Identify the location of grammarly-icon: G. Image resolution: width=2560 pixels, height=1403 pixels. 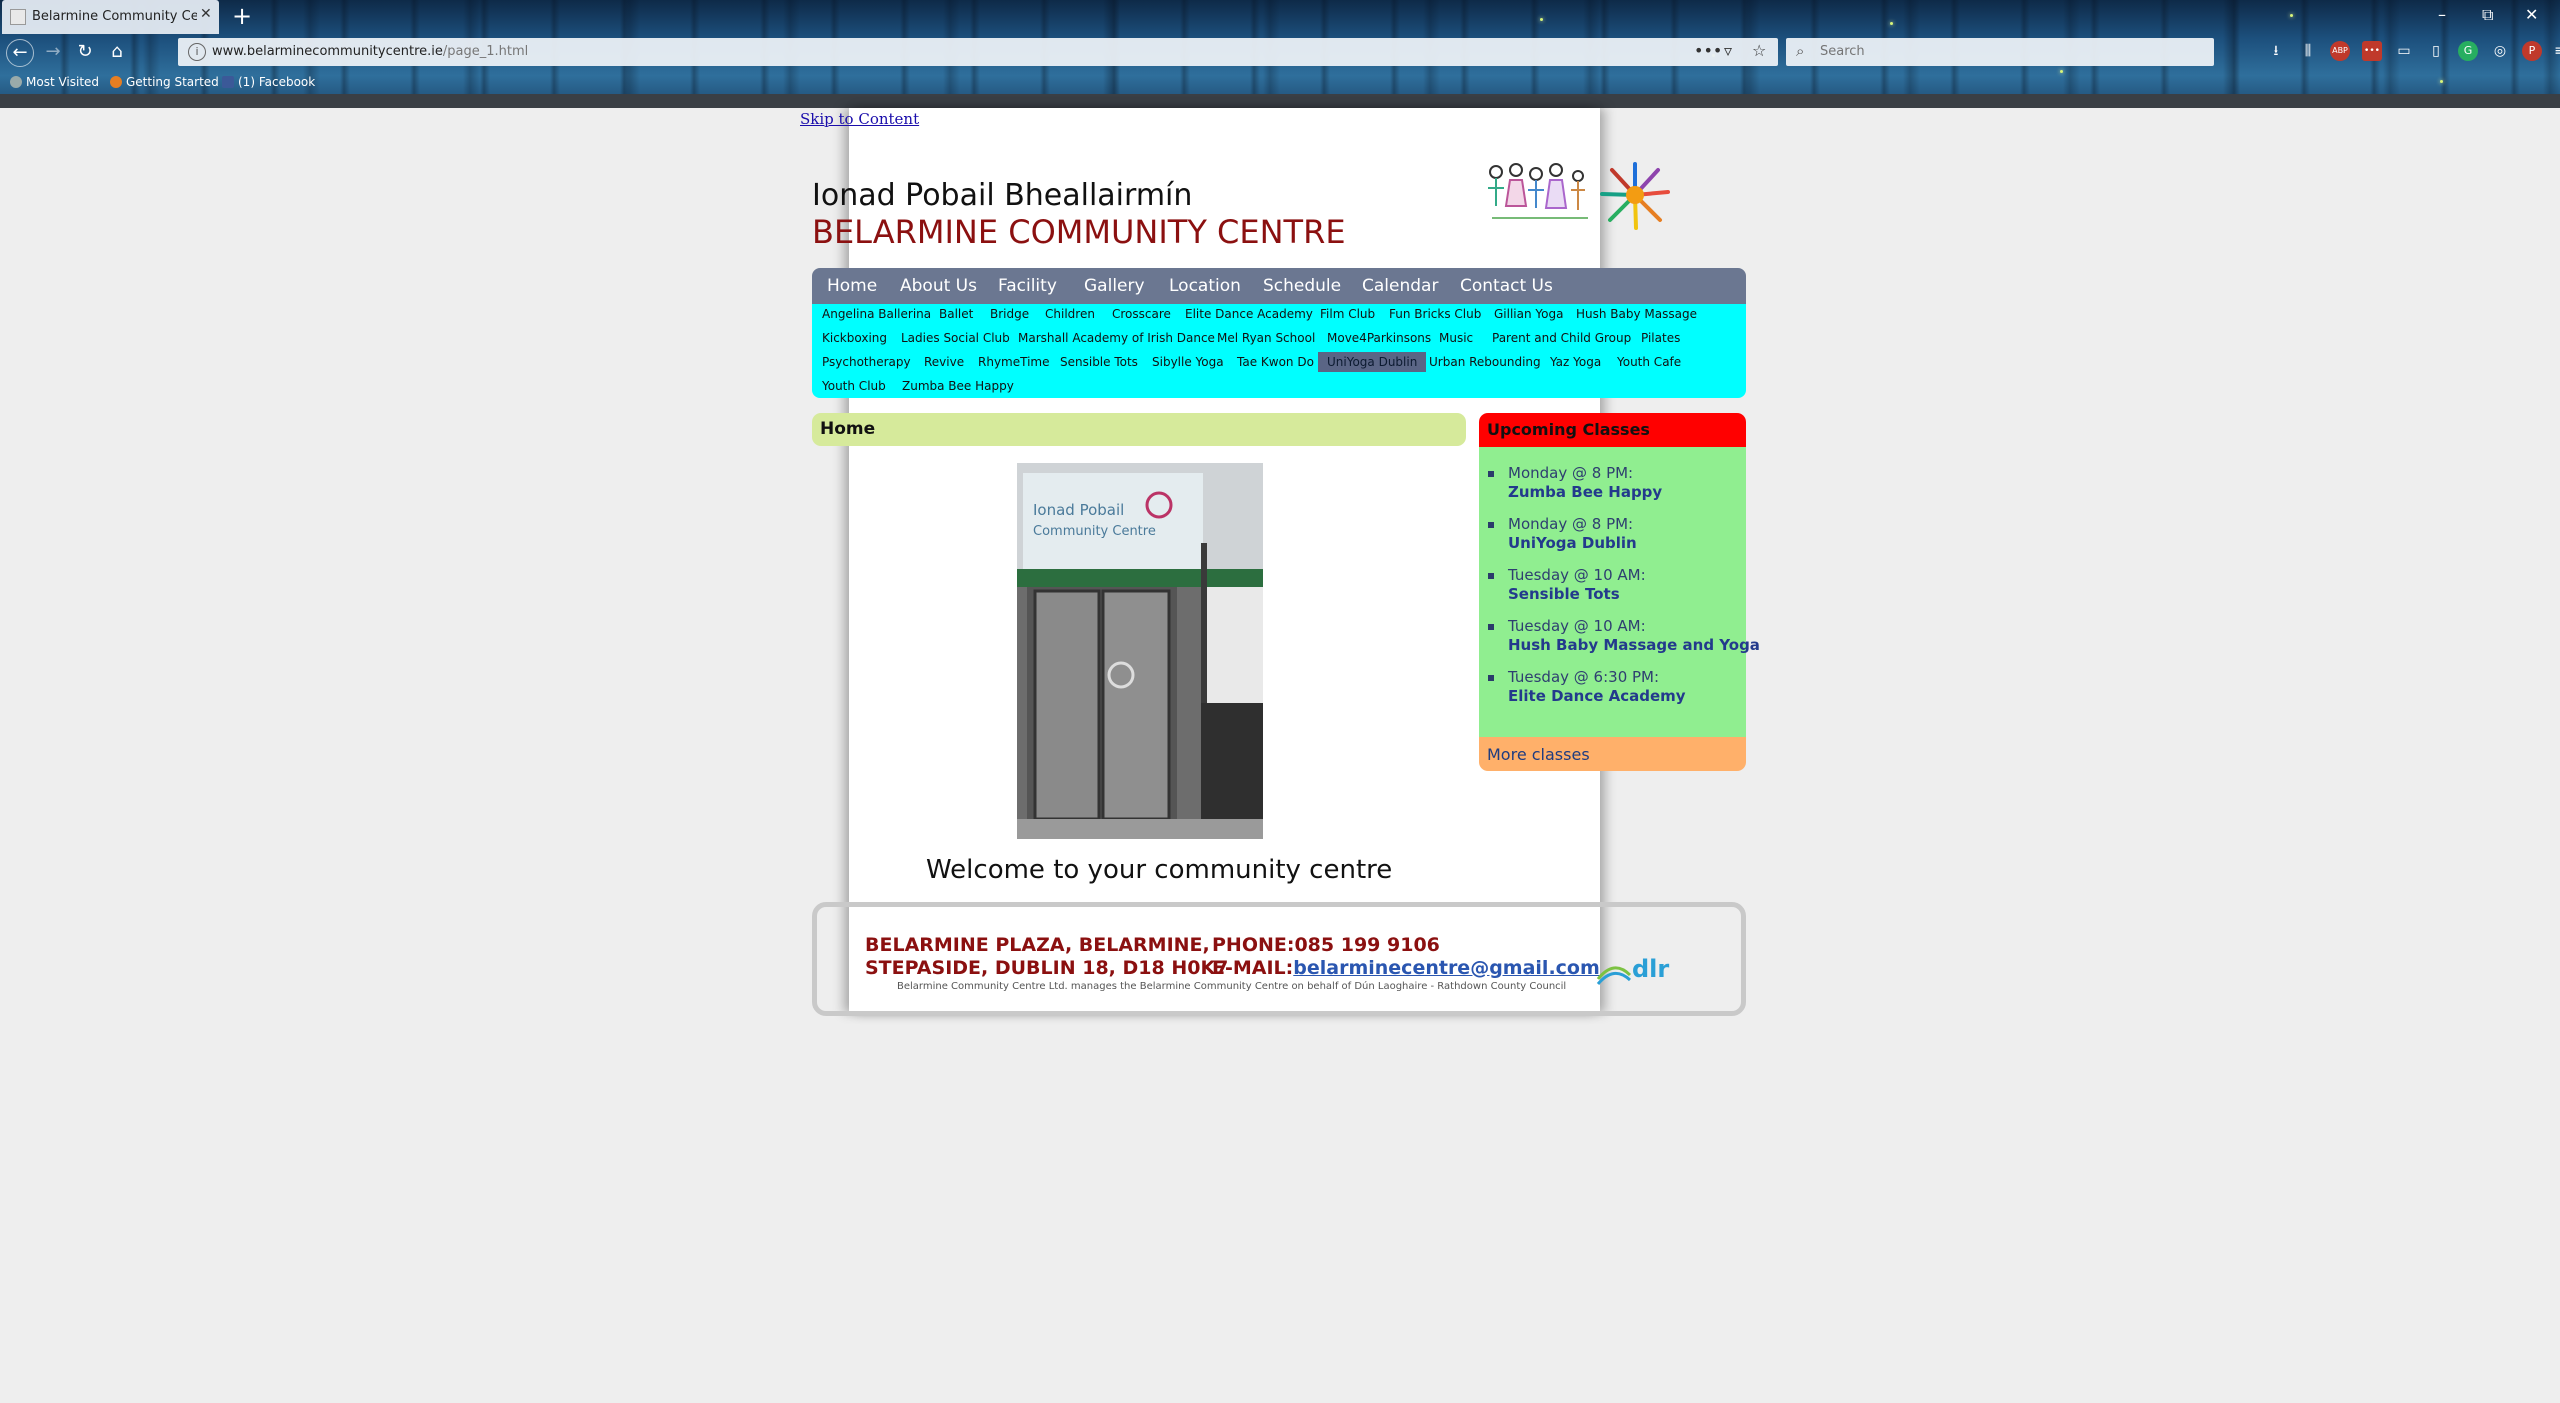
(2468, 51).